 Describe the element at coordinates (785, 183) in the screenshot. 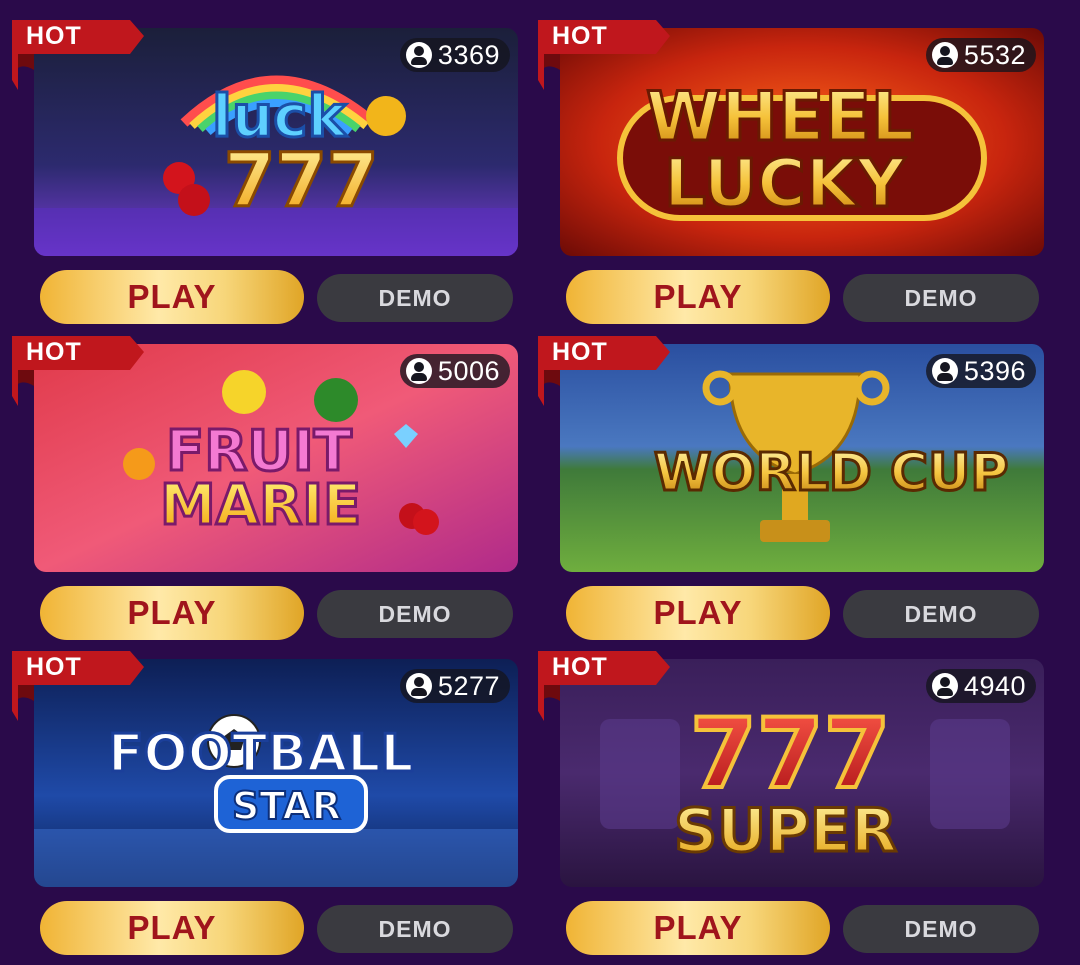

I see `art-subtitle-text: LUCKY` at that location.